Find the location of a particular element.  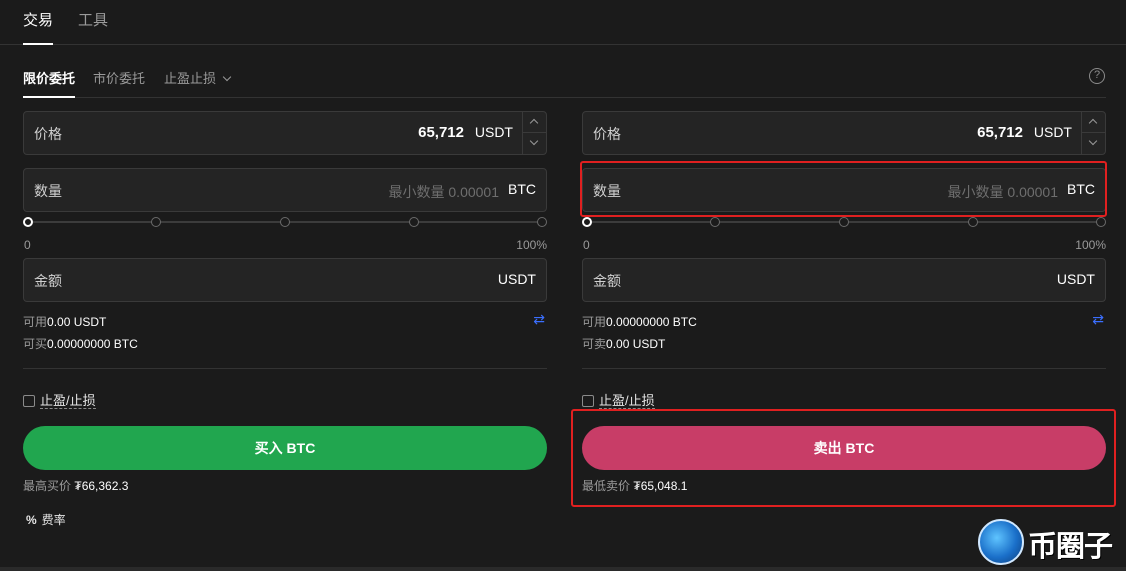

sell-price-label: 价格 is located at coordinates (607, 134).